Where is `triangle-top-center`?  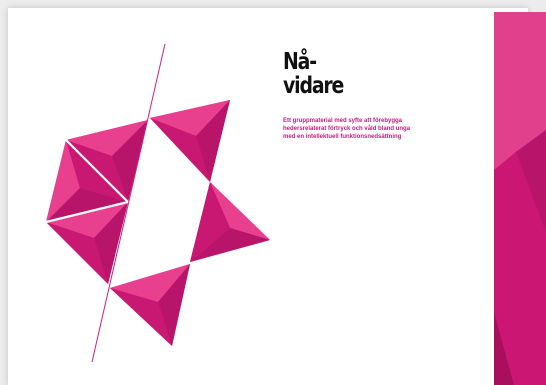 triangle-top-center is located at coordinates (190, 141).